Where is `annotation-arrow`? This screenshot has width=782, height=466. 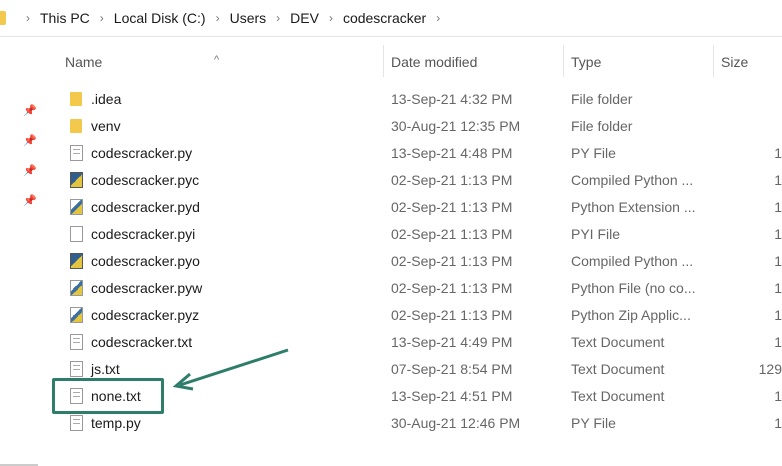
annotation-arrow is located at coordinates (230, 369).